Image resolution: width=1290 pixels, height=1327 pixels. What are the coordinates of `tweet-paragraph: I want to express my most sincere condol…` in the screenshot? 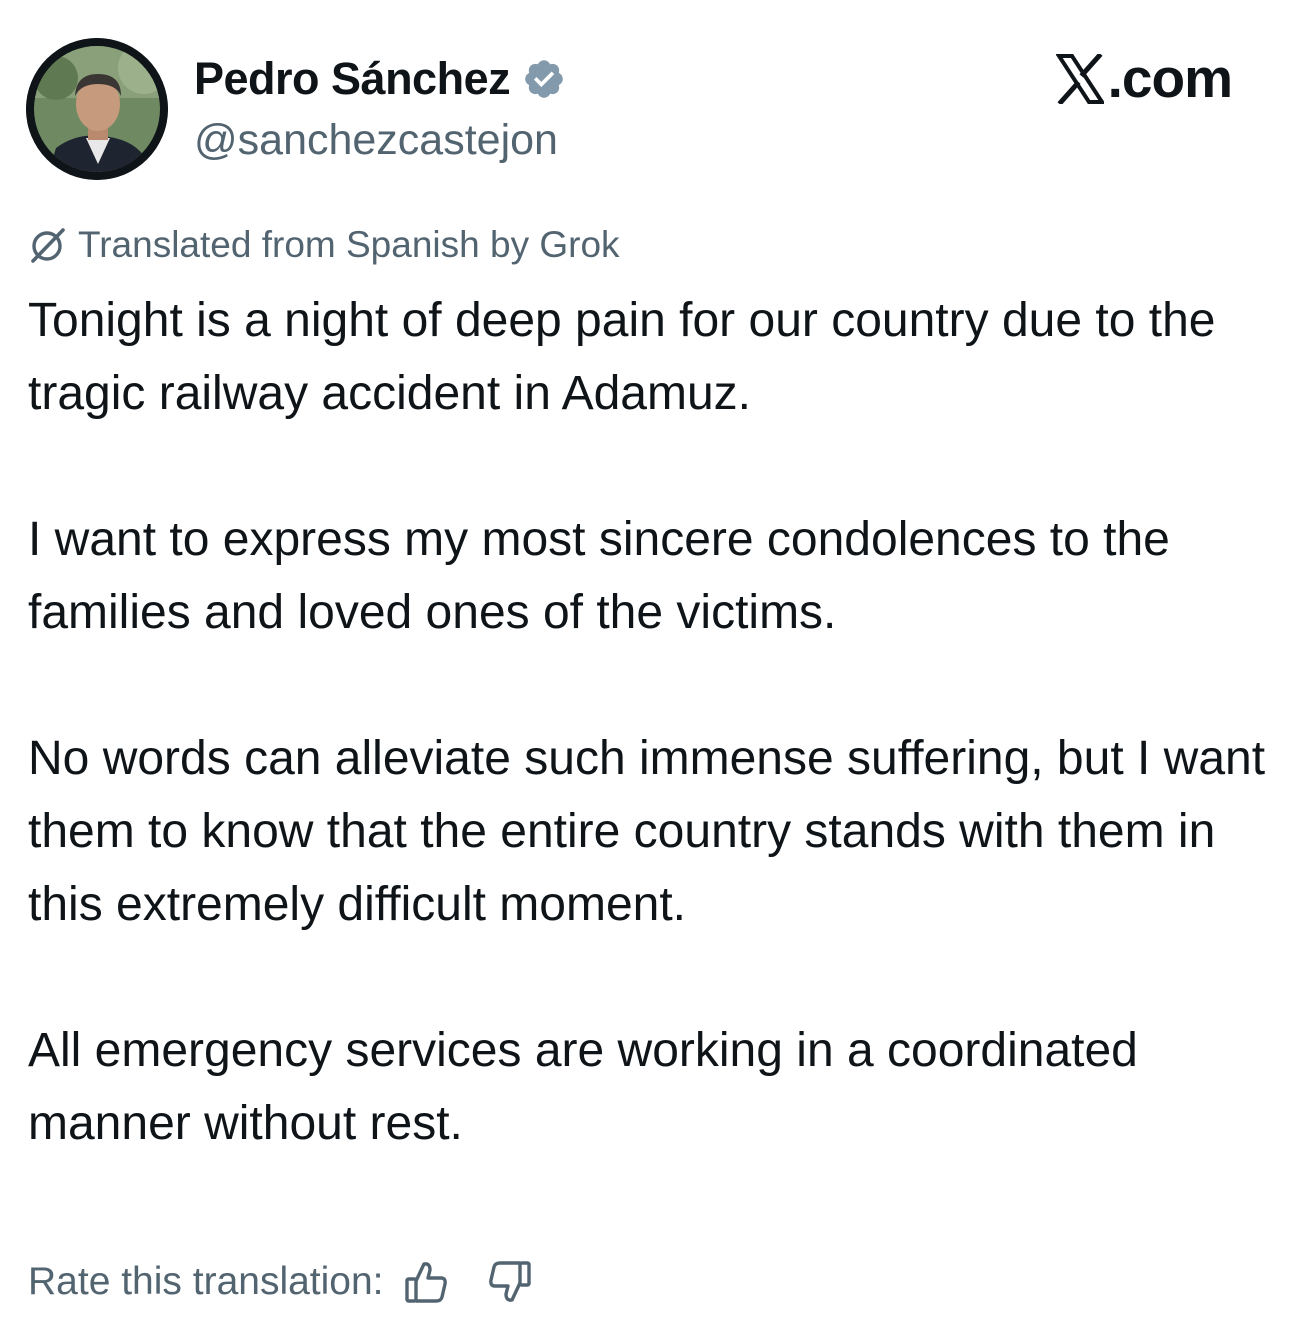 It's located at (599, 576).